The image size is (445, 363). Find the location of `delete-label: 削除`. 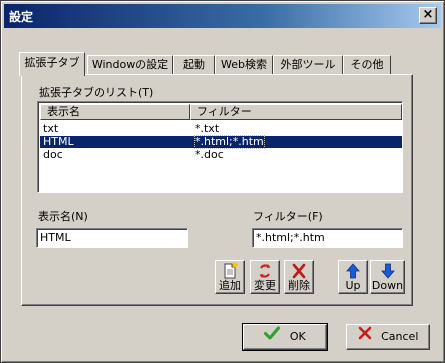

delete-label: 削除 is located at coordinates (299, 285).